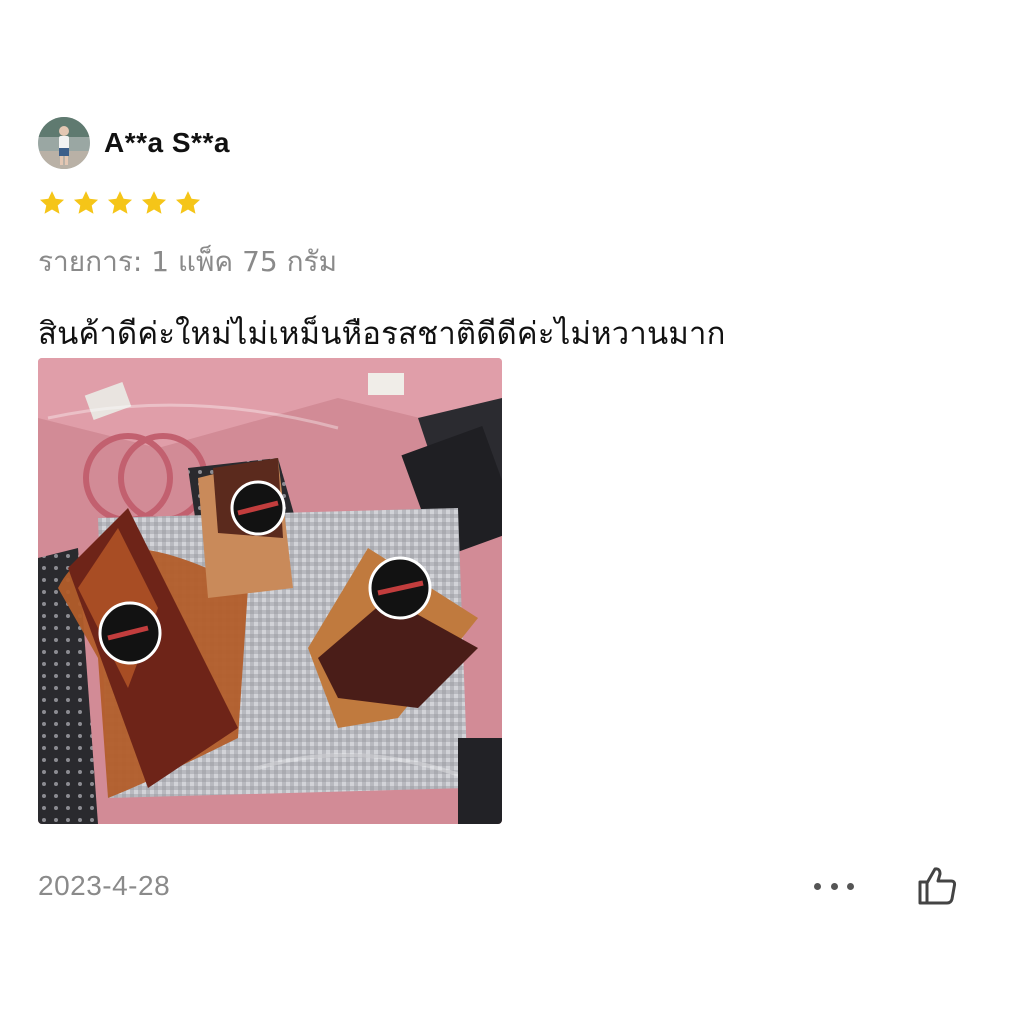 The width and height of the screenshot is (1024, 1024). I want to click on like-button, so click(937, 886).